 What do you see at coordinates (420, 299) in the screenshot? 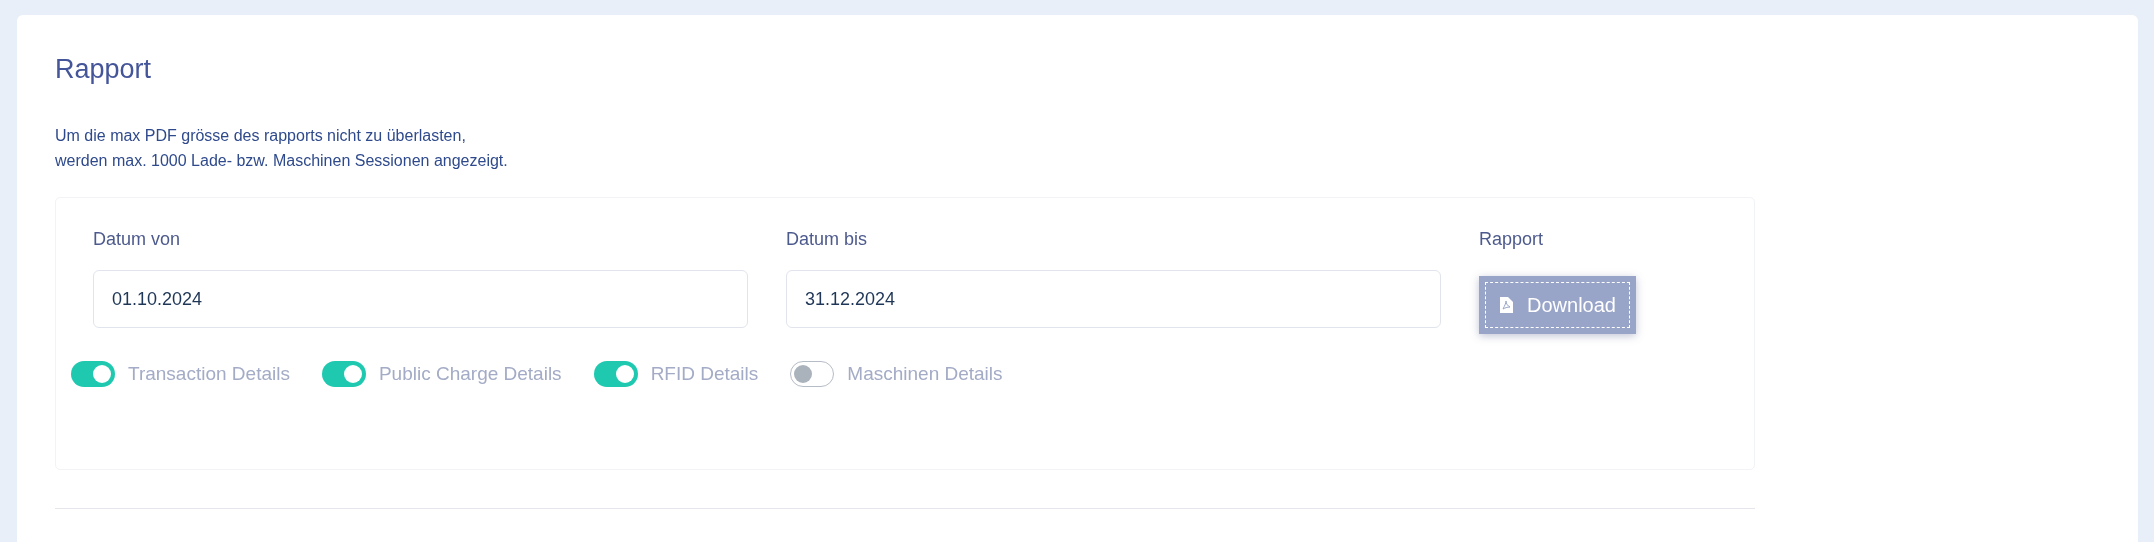
I see `date-input: 01.10.2024` at bounding box center [420, 299].